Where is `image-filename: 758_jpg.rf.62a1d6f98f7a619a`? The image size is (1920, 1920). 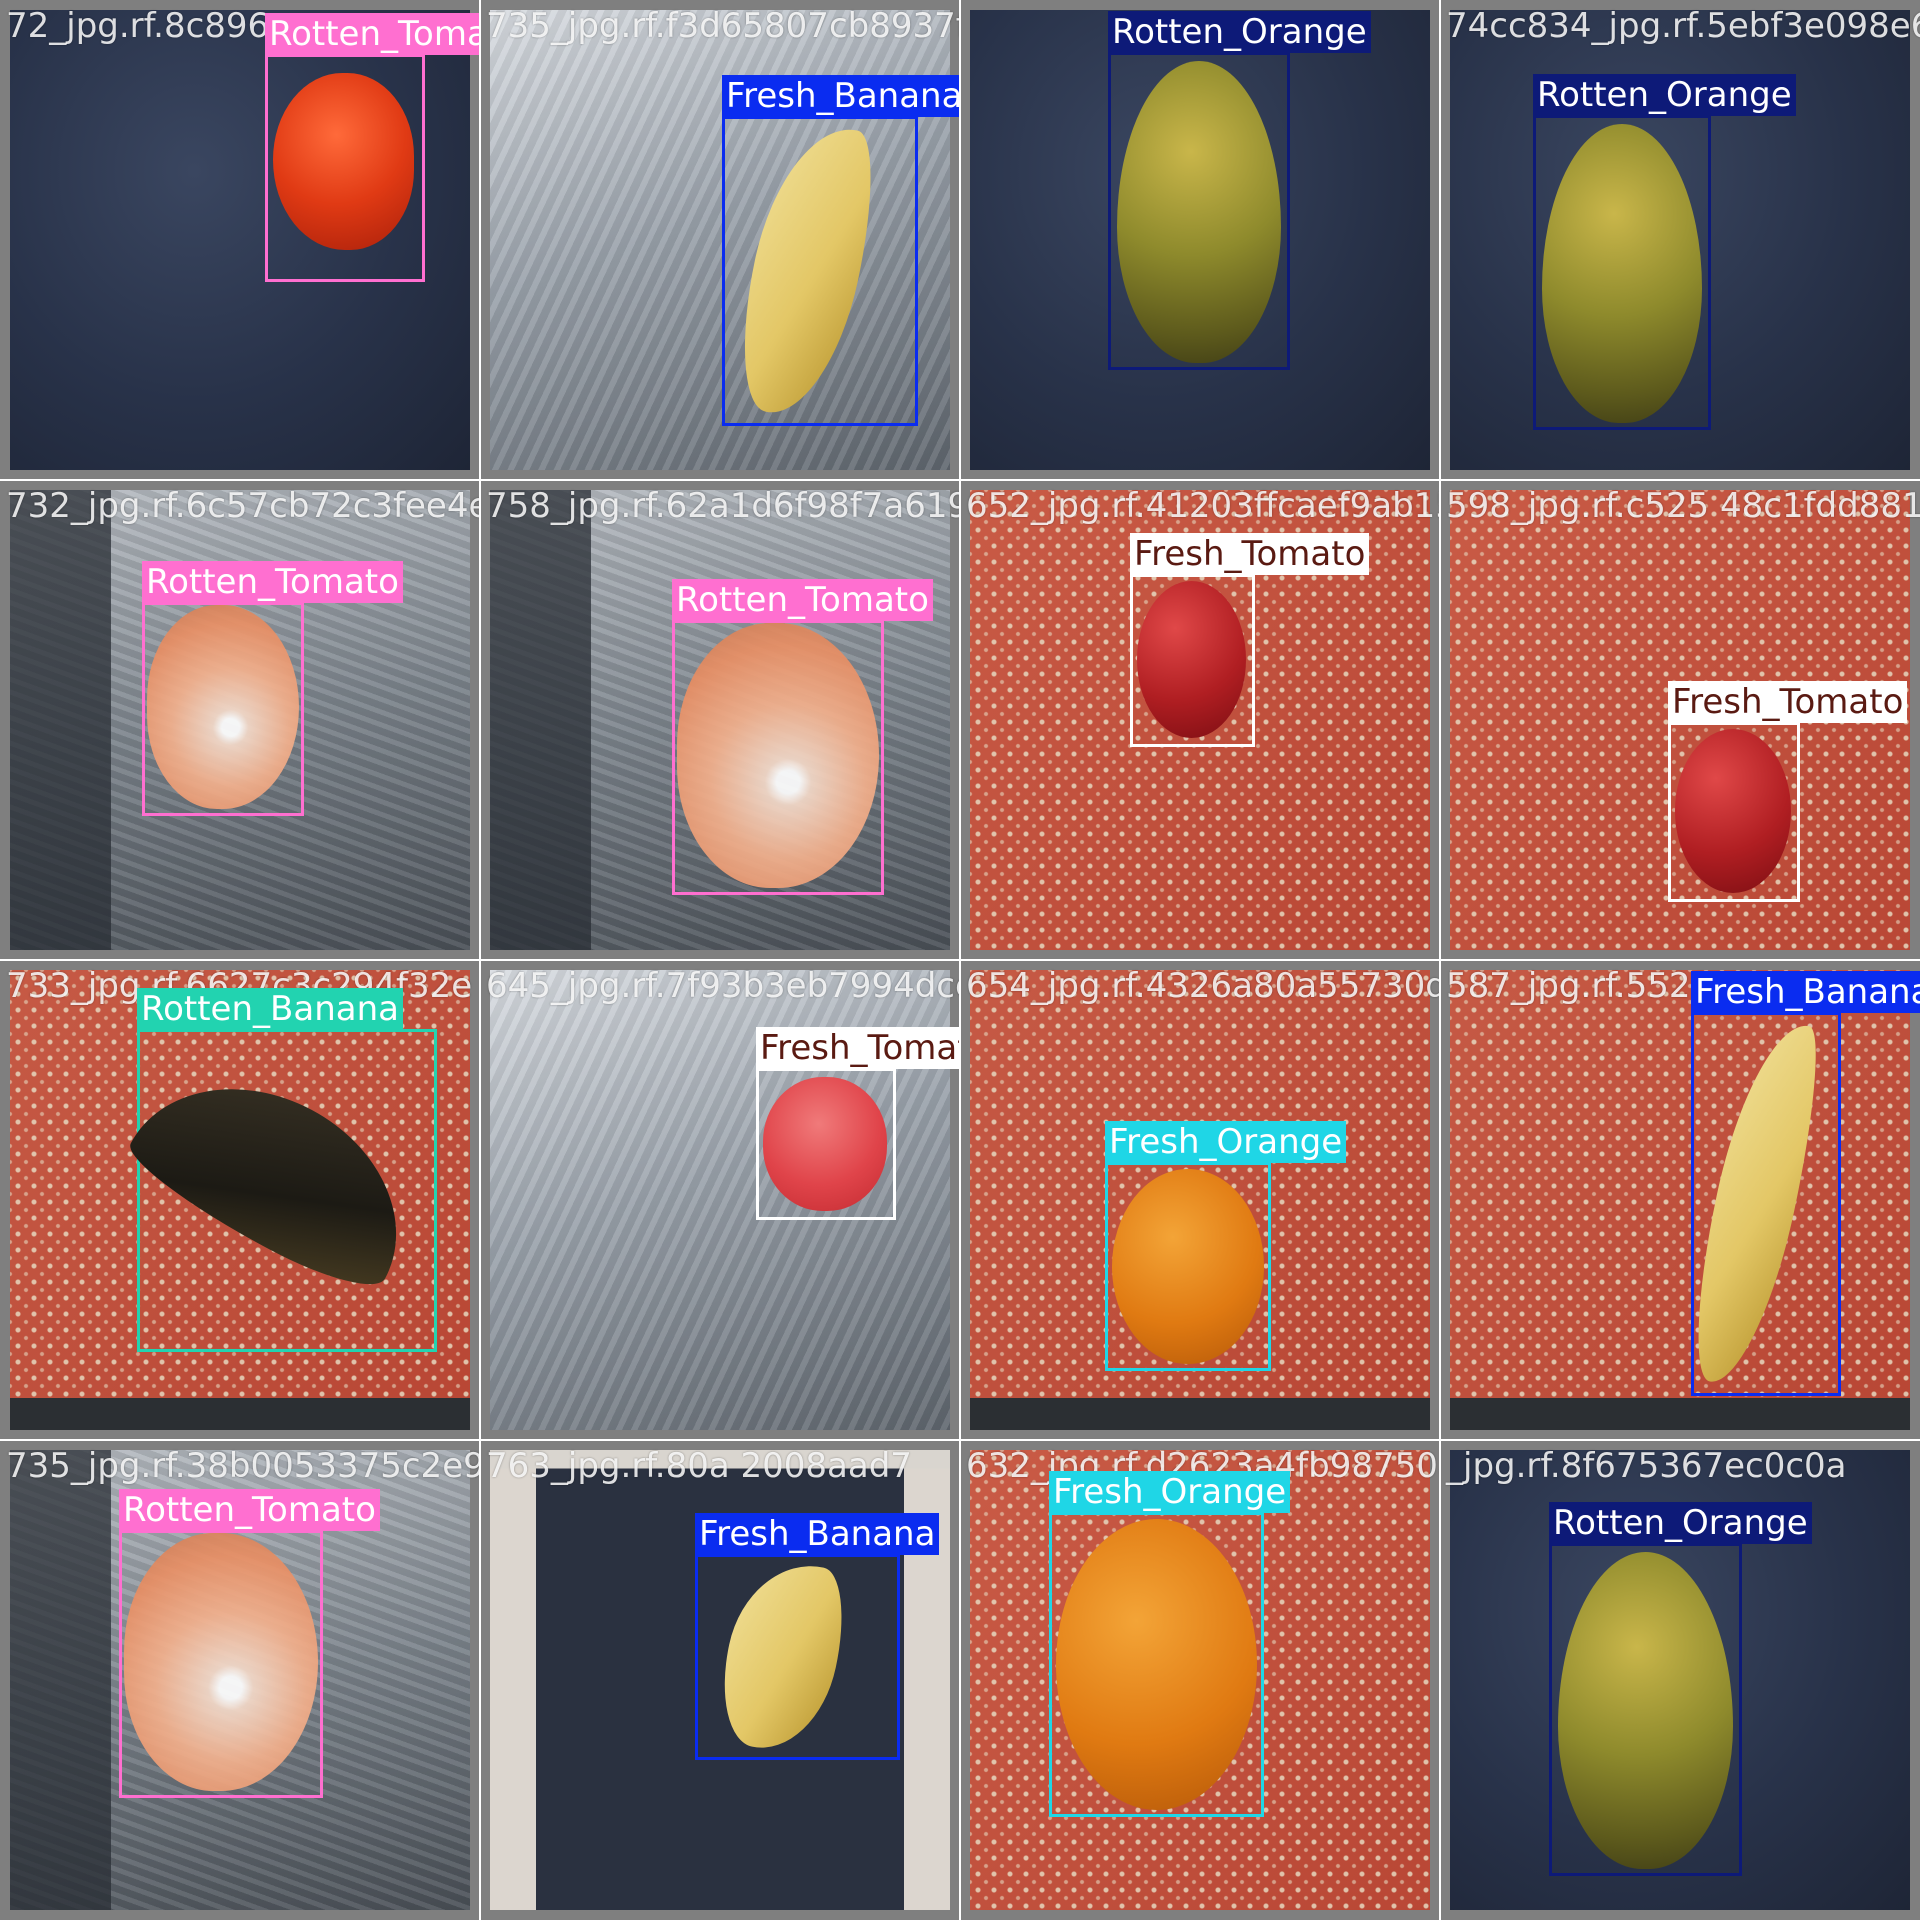
image-filename: 758_jpg.rf.62a1d6f98f7a619a is located at coordinates (723, 506).